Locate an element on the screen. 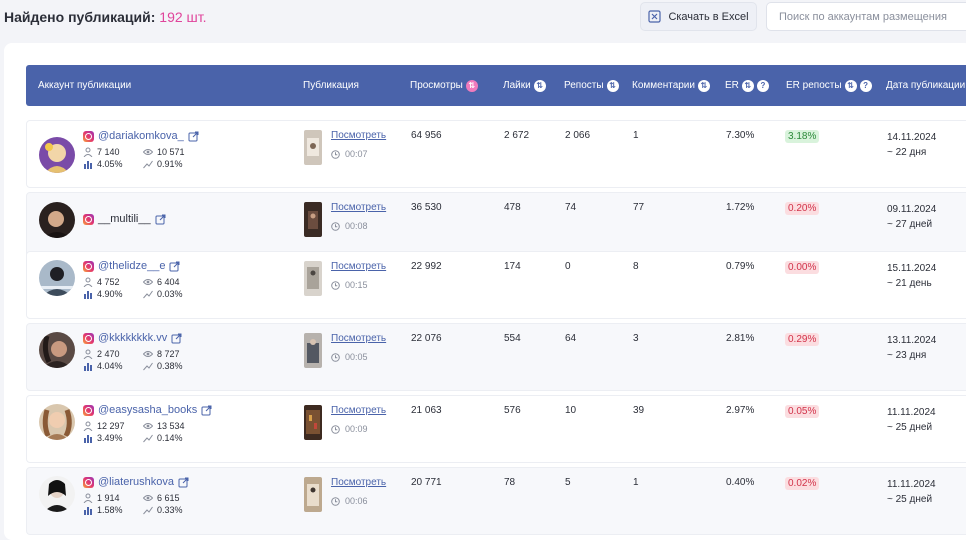 Image resolution: width=966 pixels, height=540 pixels. er-value: 0.79% is located at coordinates (740, 266).